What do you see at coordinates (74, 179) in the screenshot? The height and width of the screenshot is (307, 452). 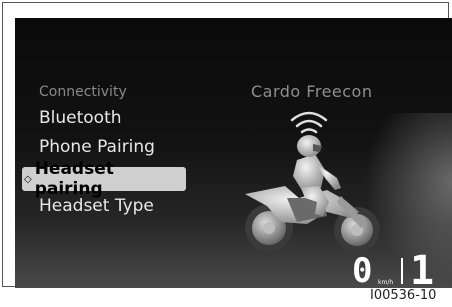 I see `menu-item-label: Headset pairing` at bounding box center [74, 179].